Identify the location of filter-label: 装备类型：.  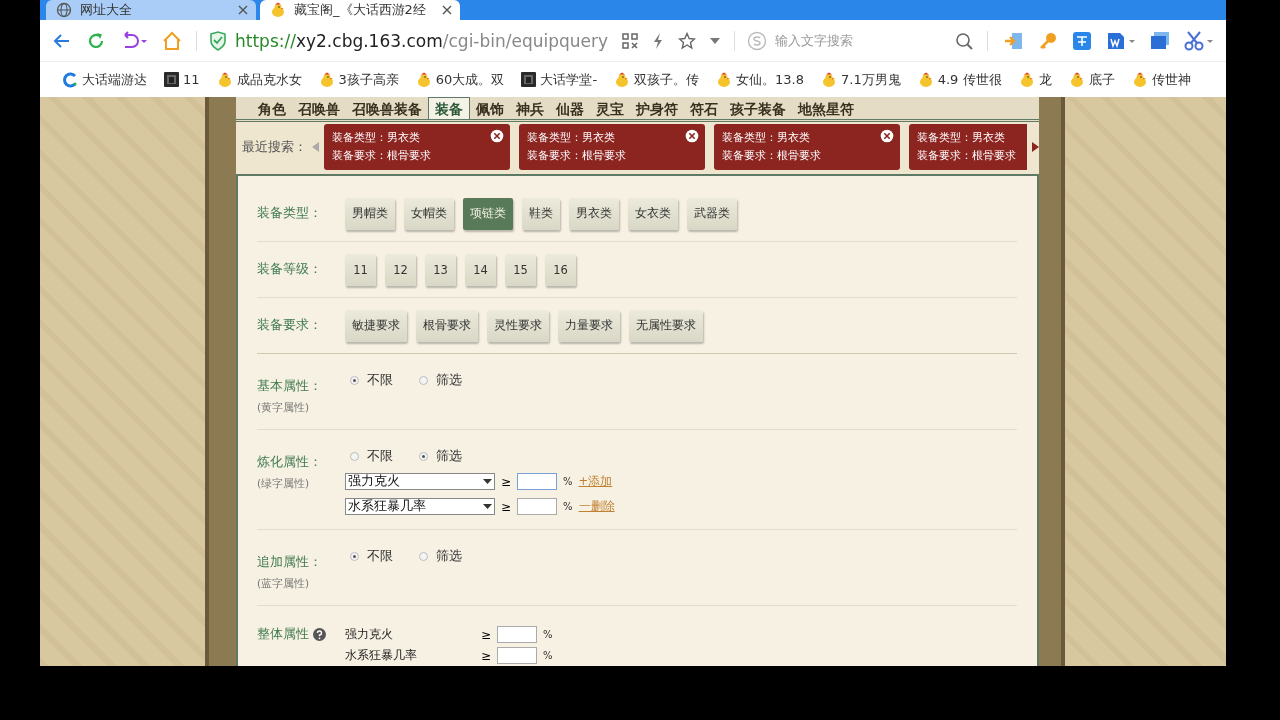
(290, 213).